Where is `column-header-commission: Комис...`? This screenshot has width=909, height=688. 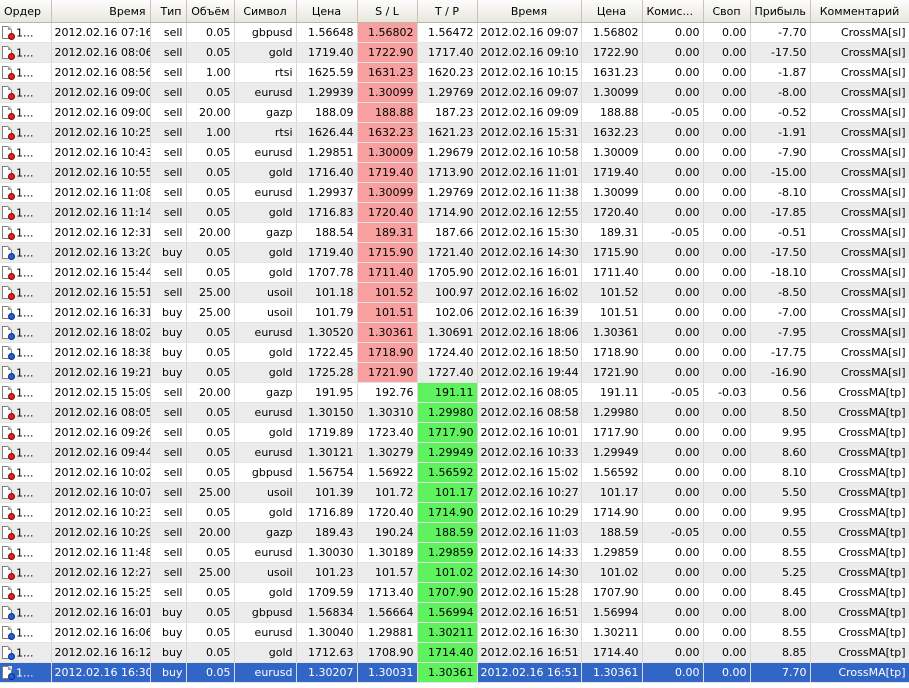
column-header-commission: Комис... is located at coordinates (673, 11).